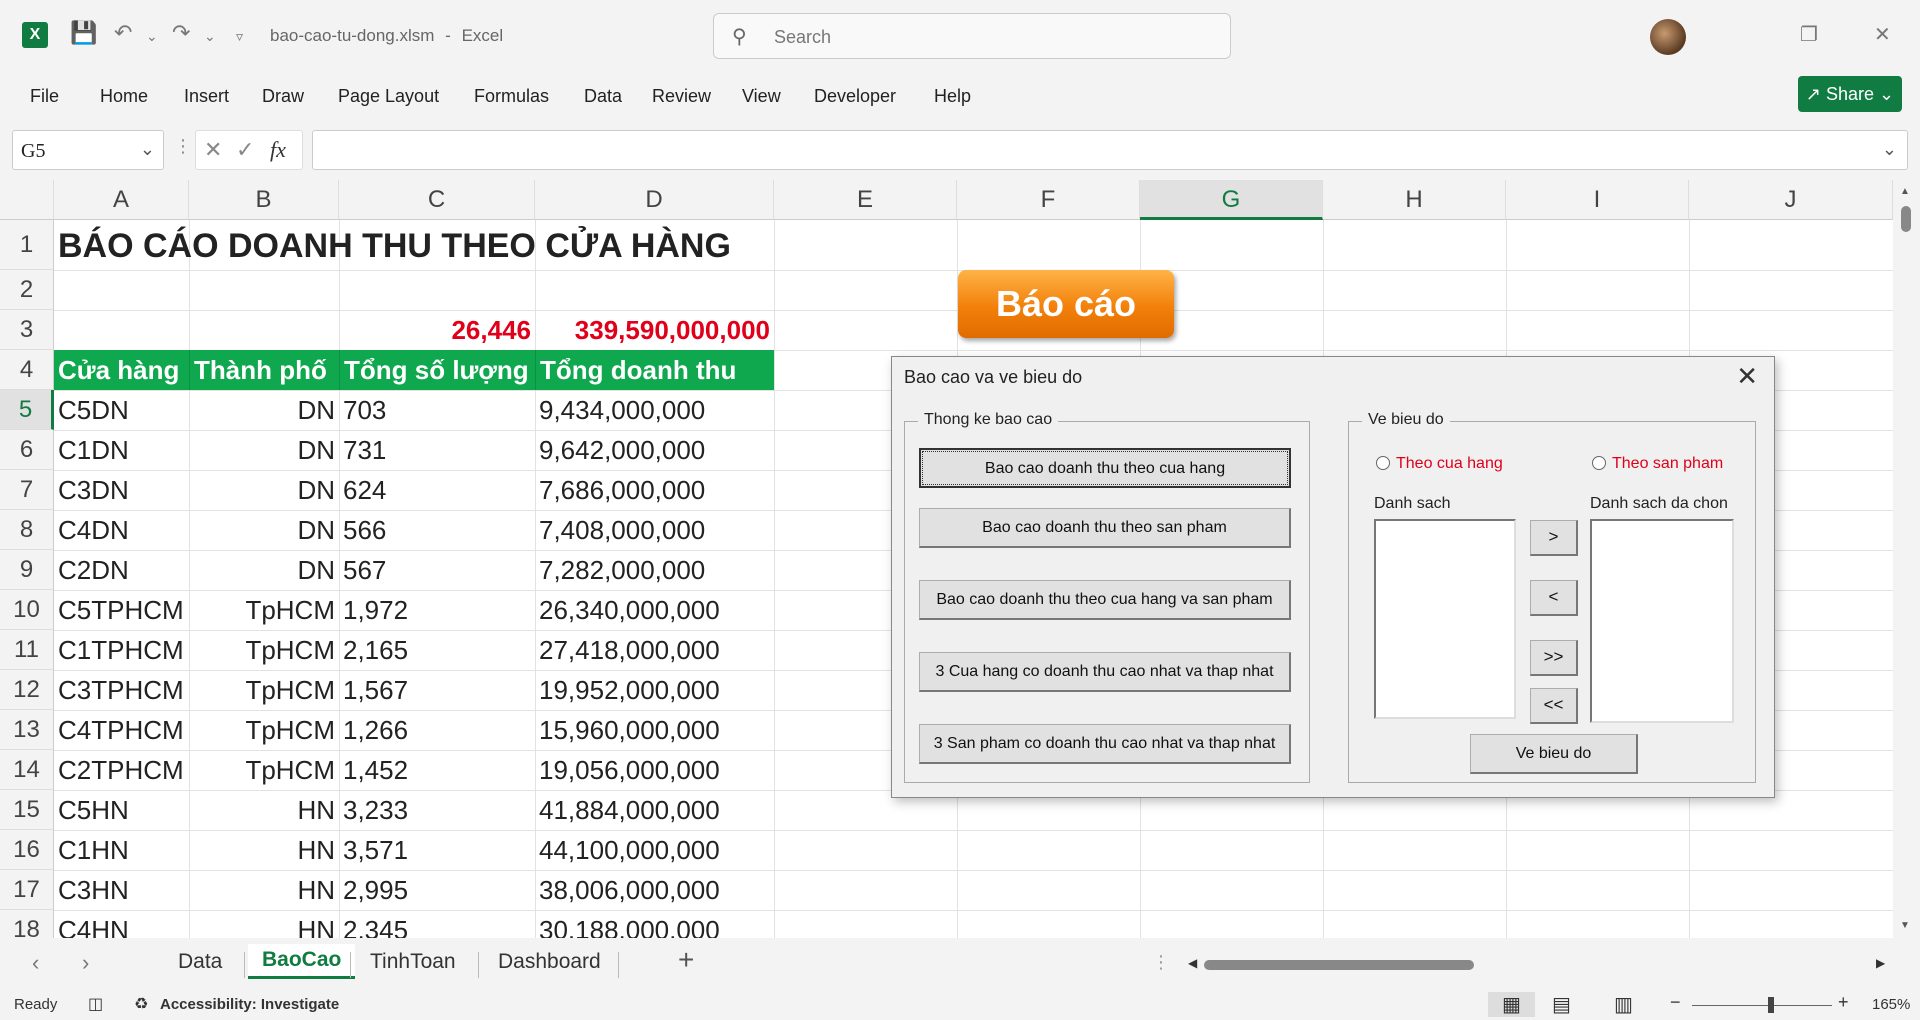 Image resolution: width=1920 pixels, height=1020 pixels. Describe the element at coordinates (1231, 200) in the screenshot. I see `col-header-g: G` at that location.